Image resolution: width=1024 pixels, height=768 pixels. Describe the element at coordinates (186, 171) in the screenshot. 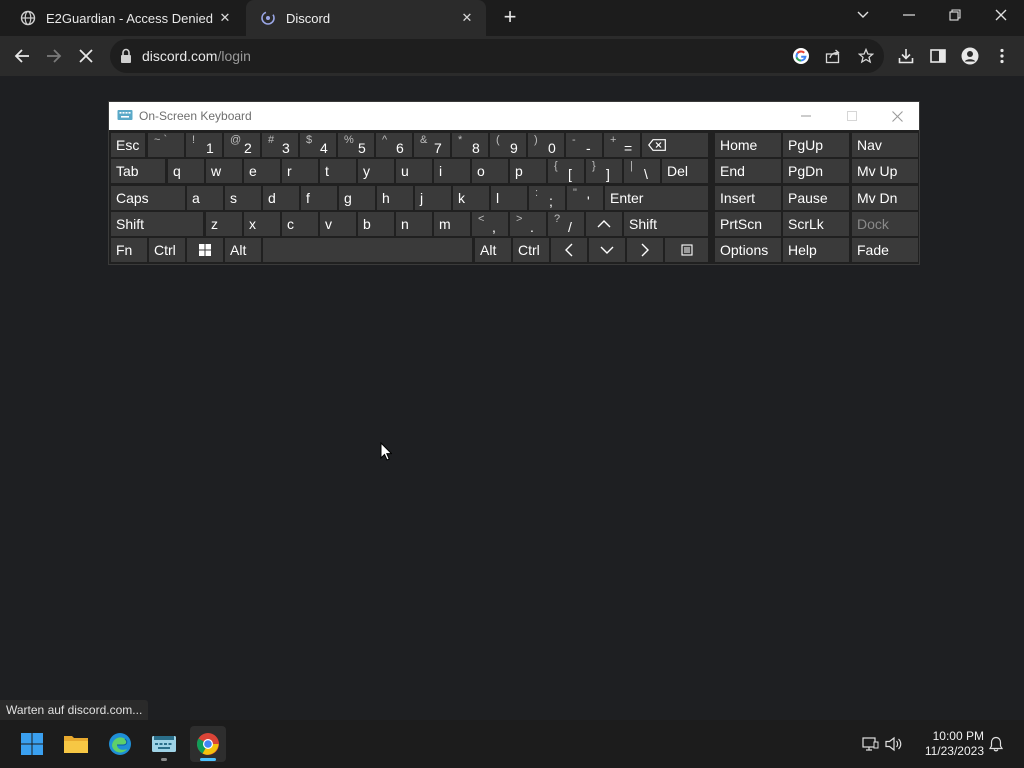

I see `key-q: q` at that location.